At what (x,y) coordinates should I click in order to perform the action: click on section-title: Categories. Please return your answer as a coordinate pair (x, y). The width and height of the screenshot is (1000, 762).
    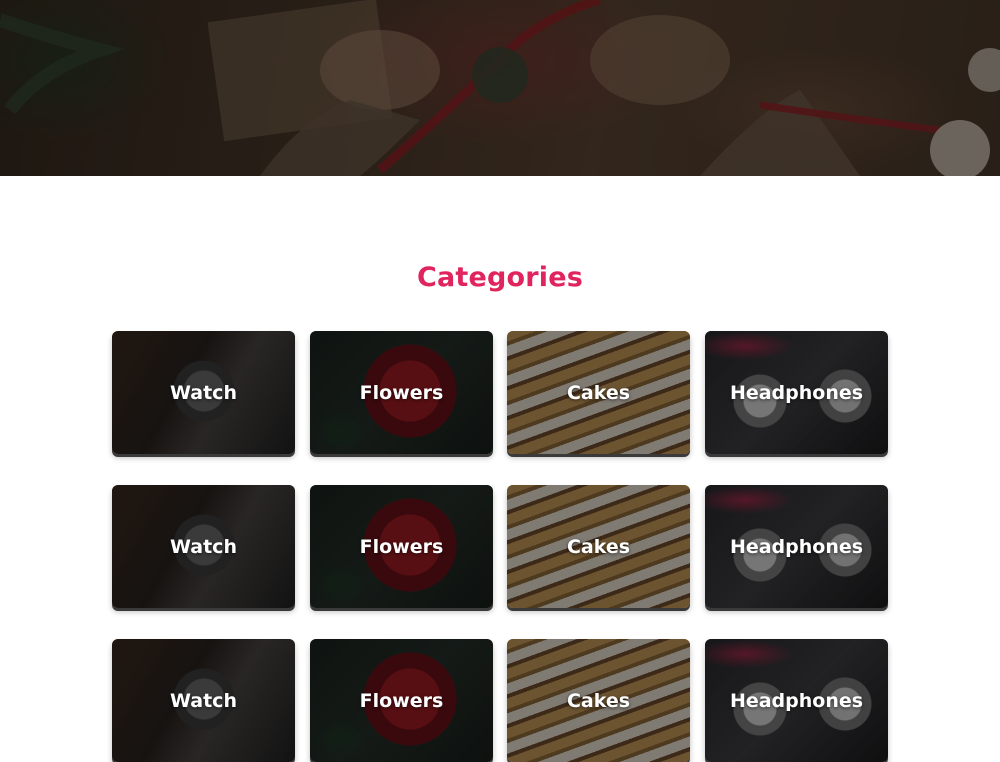
    Looking at the image, I should click on (500, 277).